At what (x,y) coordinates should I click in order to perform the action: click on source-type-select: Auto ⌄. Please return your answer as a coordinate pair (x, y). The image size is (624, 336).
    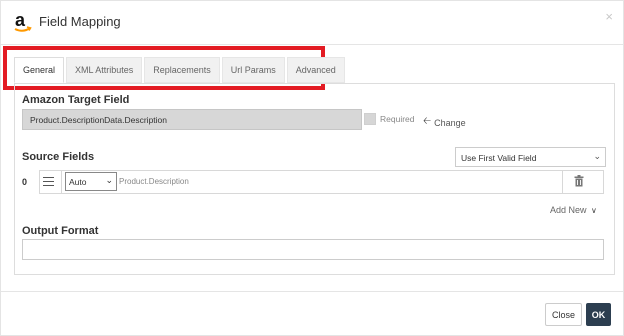
    Looking at the image, I should click on (91, 181).